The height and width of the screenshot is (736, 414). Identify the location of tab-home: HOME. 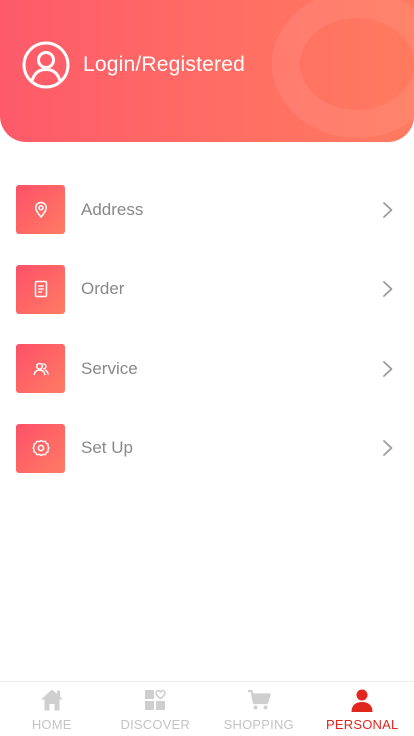
(52, 709).